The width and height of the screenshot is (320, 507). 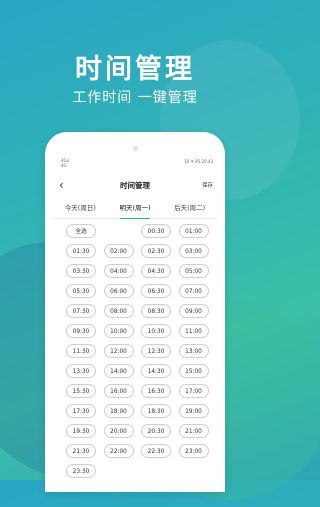 I want to click on nav-bar: ‹ 时间管理 保存, so click(x=135, y=186).